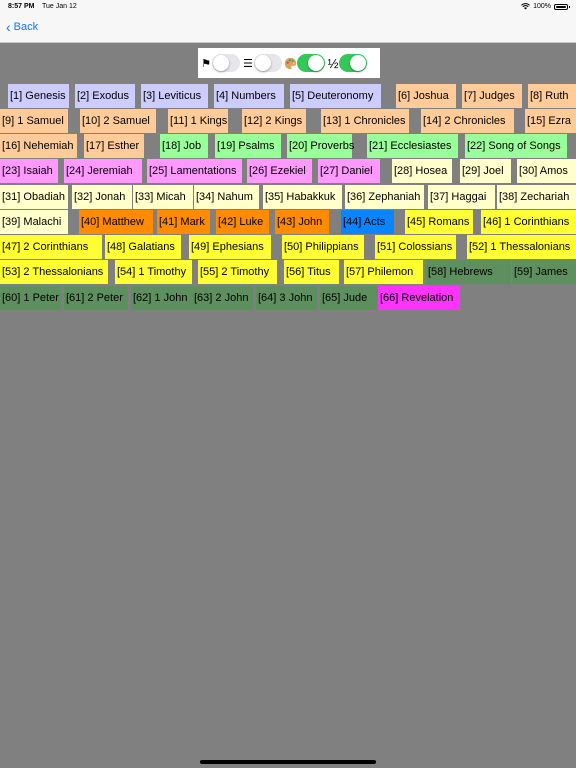 This screenshot has height=768, width=576. Describe the element at coordinates (118, 121) in the screenshot. I see `book-button: [10] 2 Samuel` at that location.